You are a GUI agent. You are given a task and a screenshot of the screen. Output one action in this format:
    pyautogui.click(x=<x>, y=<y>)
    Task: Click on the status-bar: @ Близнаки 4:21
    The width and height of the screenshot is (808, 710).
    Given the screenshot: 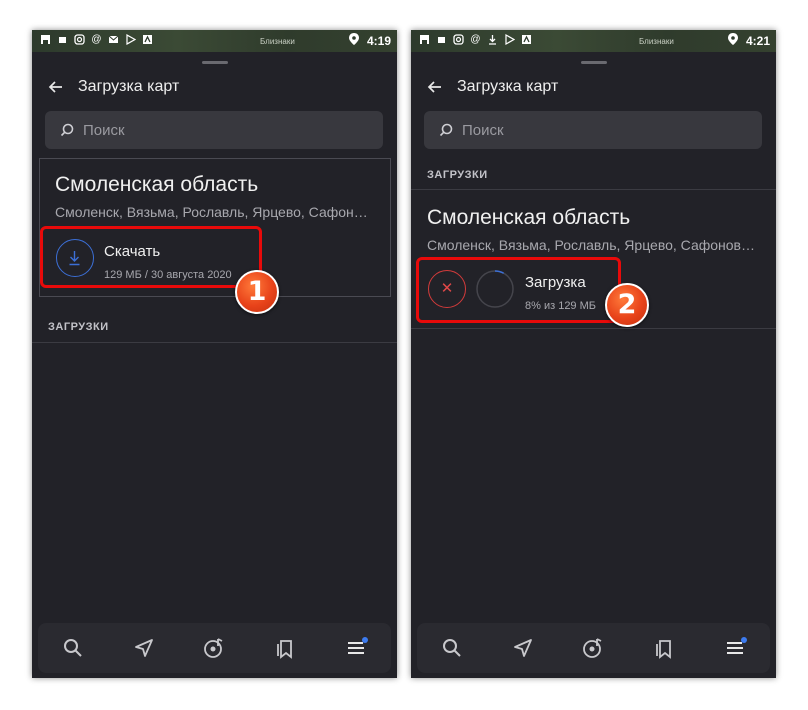 What is the action you would take?
    pyautogui.click(x=593, y=41)
    